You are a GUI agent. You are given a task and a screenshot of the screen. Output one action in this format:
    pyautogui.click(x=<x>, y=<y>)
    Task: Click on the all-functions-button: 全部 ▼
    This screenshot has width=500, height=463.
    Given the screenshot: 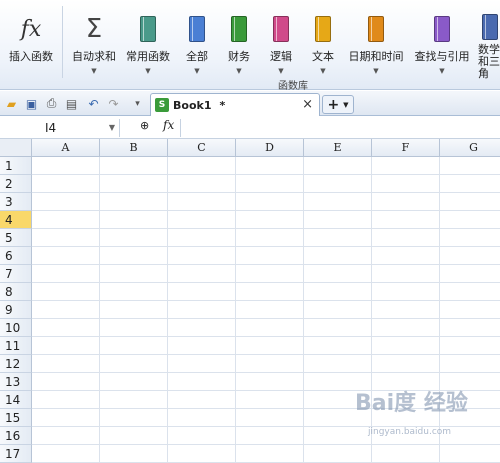 What is the action you would take?
    pyautogui.click(x=197, y=41)
    